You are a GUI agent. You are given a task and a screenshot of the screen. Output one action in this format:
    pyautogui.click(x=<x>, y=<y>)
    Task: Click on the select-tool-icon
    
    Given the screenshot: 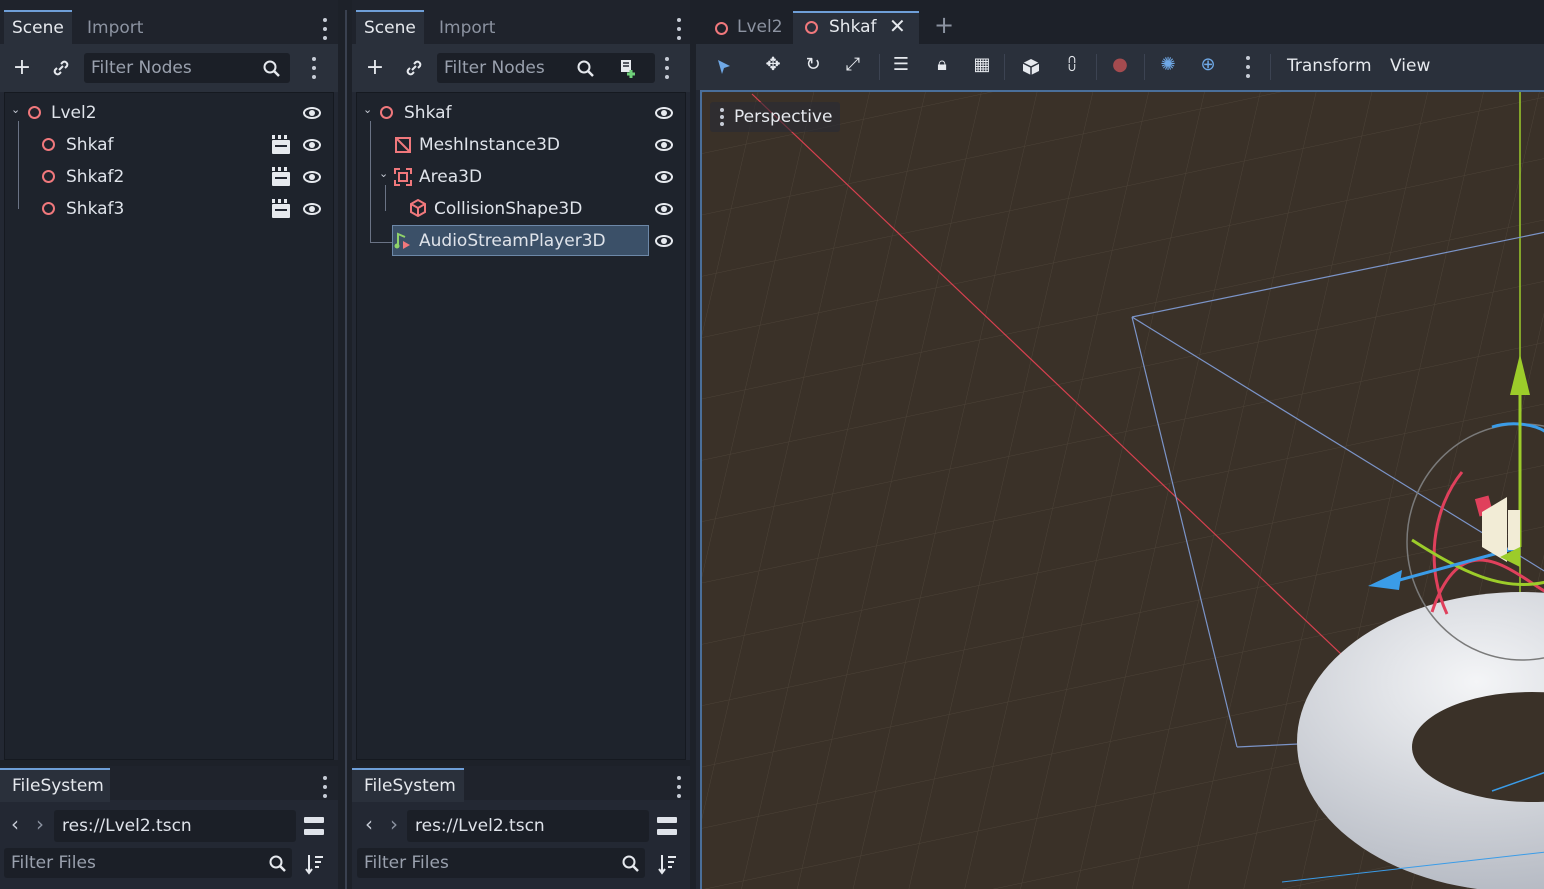 What is the action you would take?
    pyautogui.click(x=724, y=67)
    